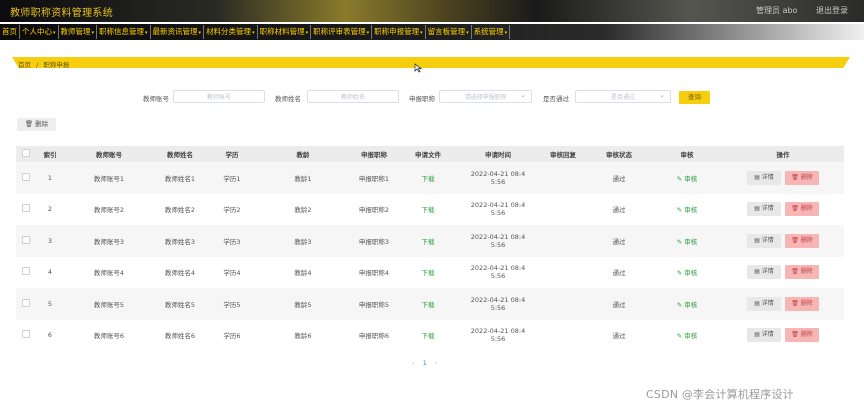 This screenshot has height=409, width=864. I want to click on cell-title: 申报职称3, so click(374, 241).